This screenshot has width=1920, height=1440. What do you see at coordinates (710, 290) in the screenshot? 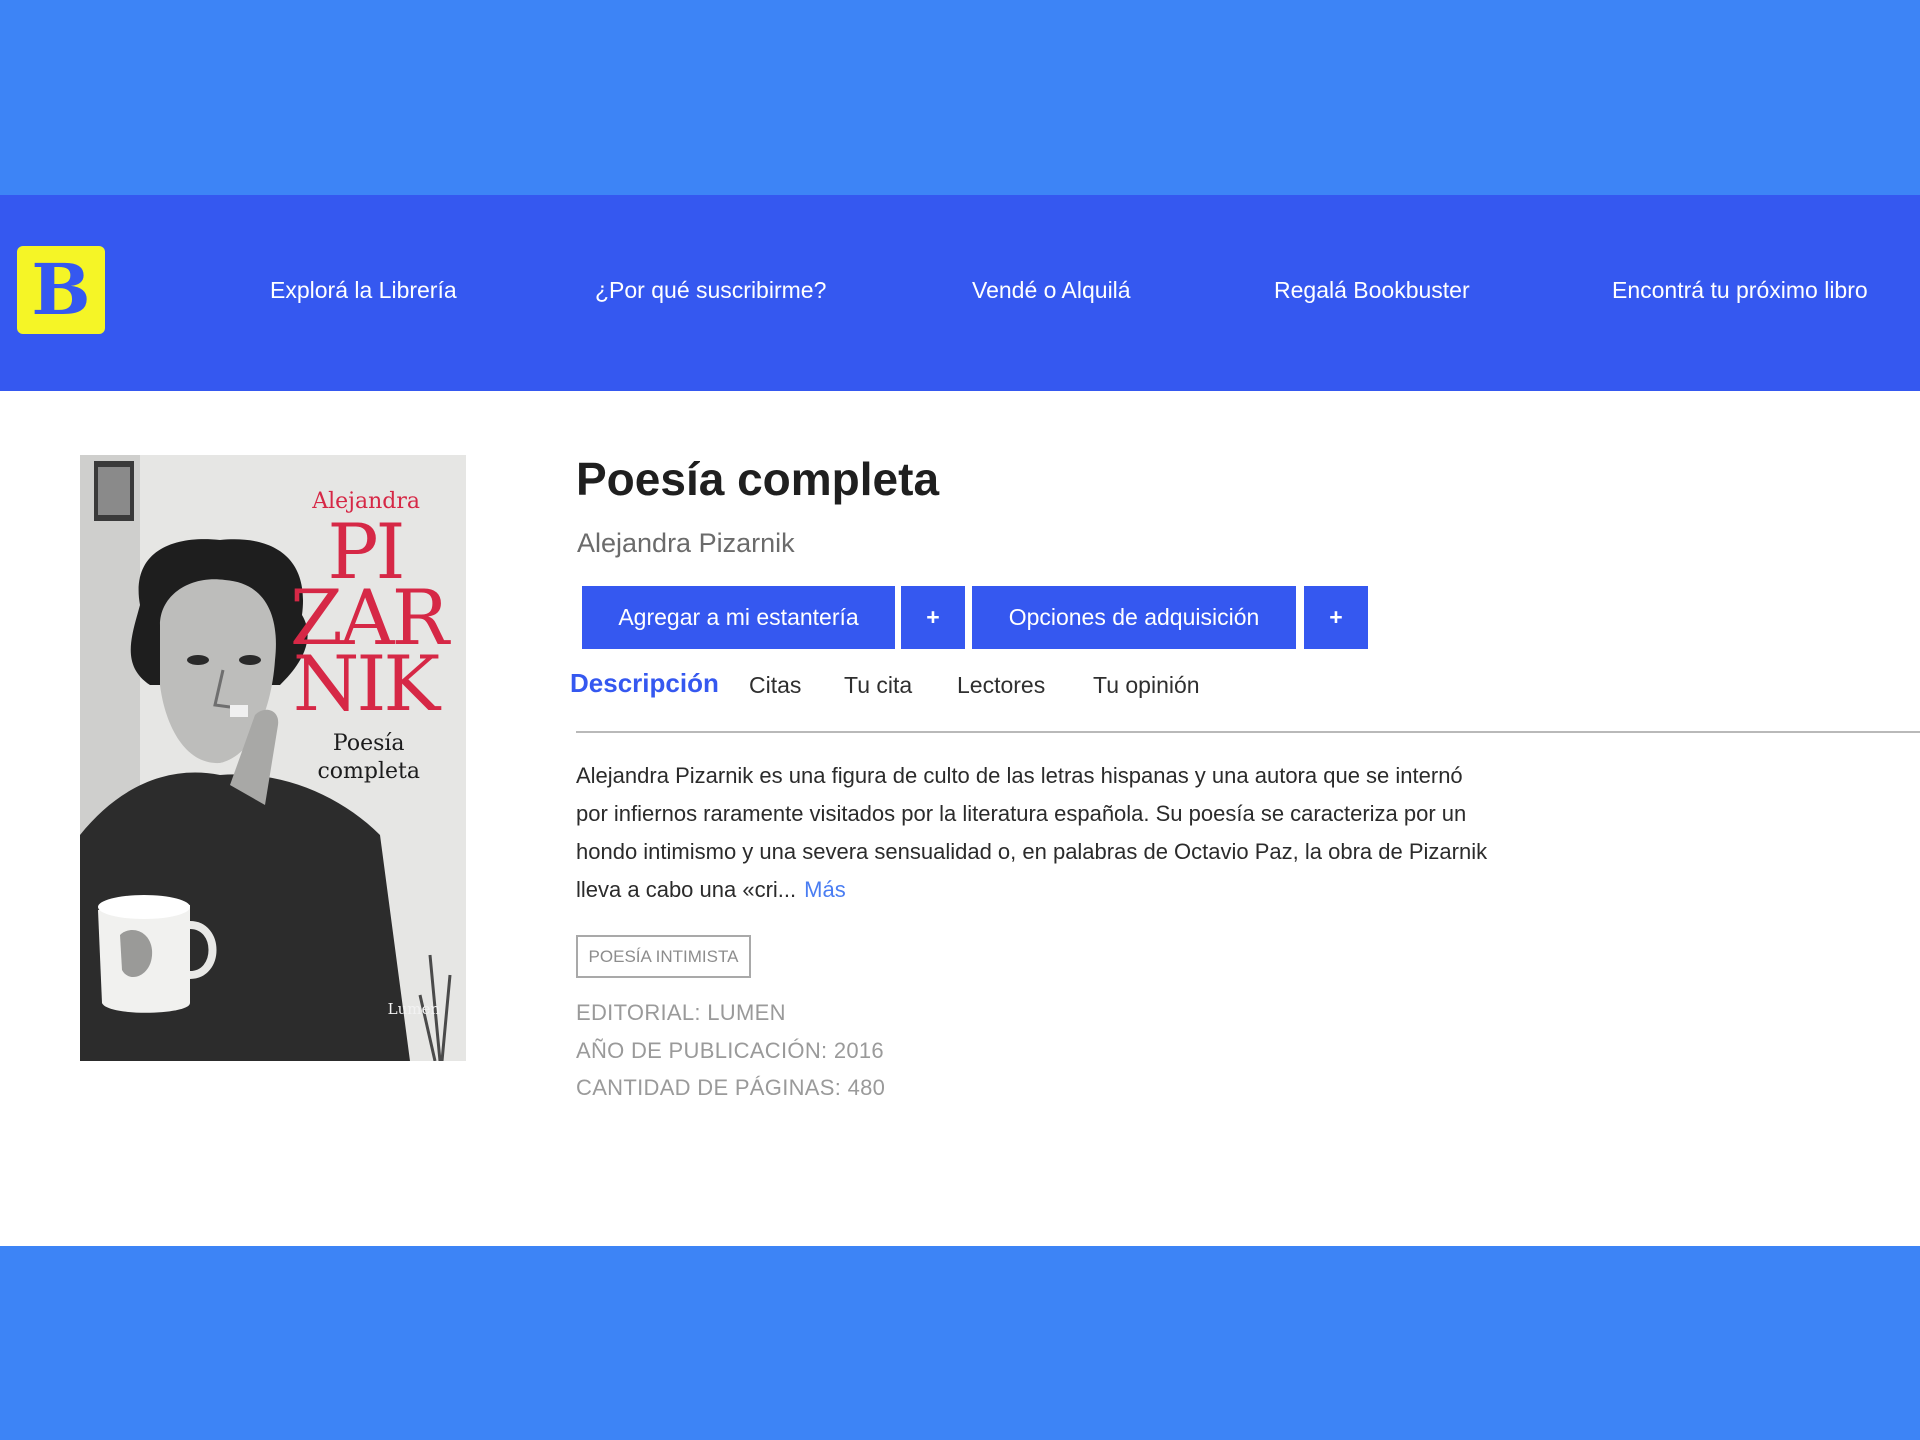
I see `nav-why-subscribe: ¿Por qué suscribirme?` at bounding box center [710, 290].